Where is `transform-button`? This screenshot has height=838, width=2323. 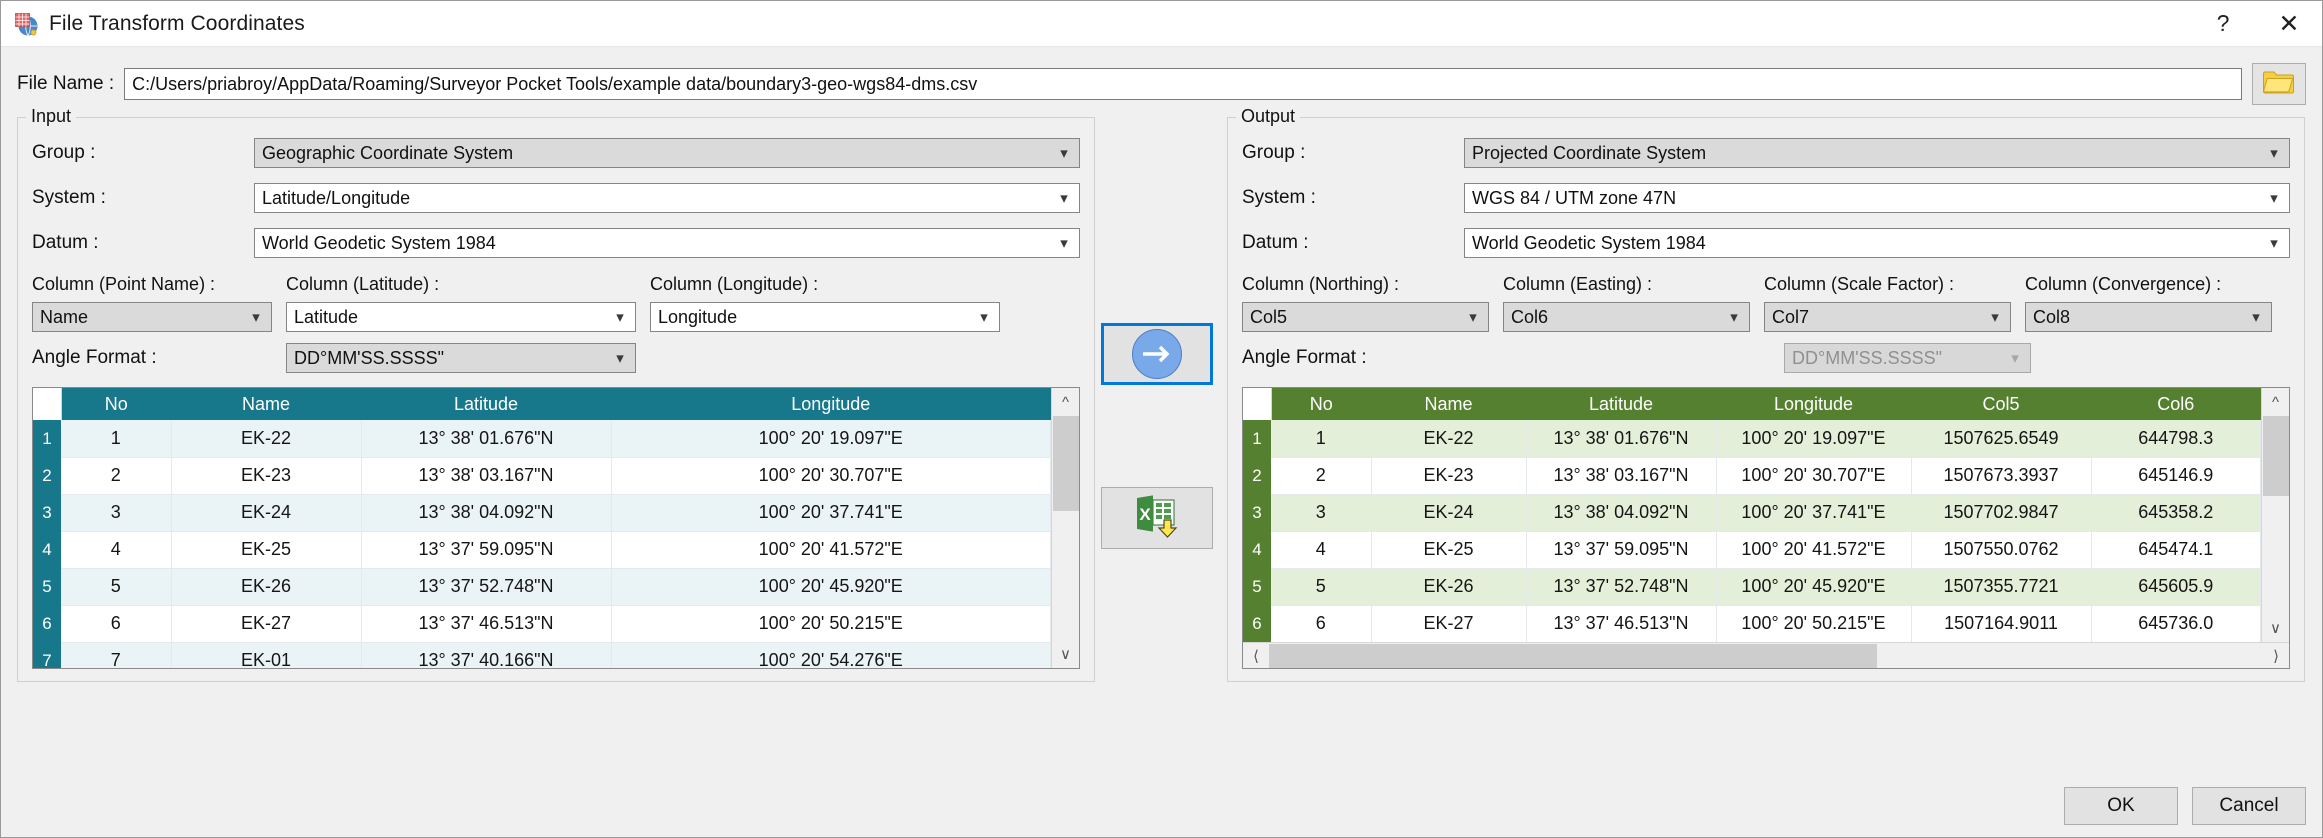 transform-button is located at coordinates (1157, 354).